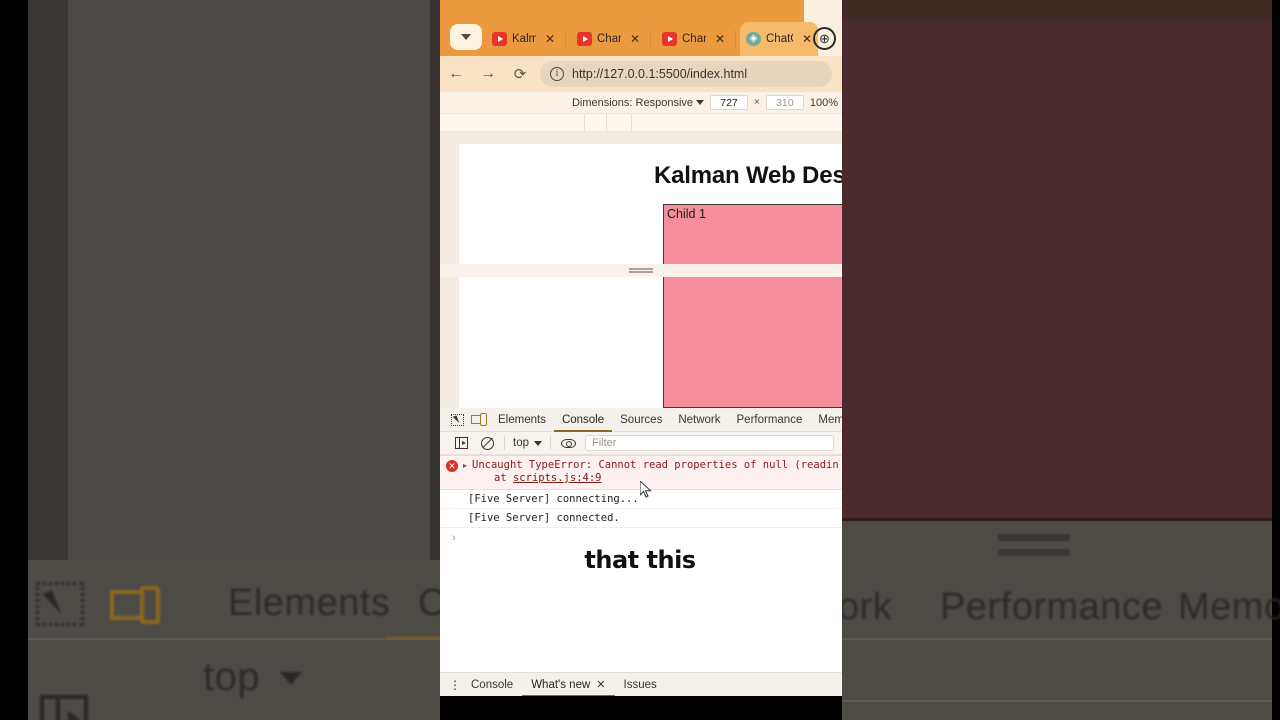  I want to click on stack-at-prefix: at, so click(503, 478).